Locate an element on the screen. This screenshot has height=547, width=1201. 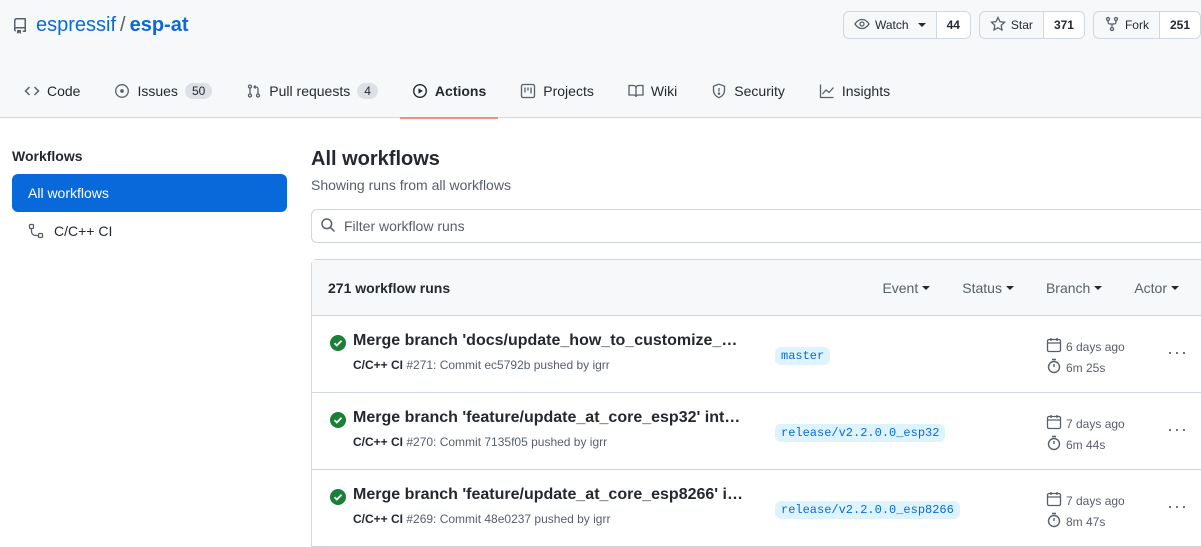
code-icon is located at coordinates (32, 91).